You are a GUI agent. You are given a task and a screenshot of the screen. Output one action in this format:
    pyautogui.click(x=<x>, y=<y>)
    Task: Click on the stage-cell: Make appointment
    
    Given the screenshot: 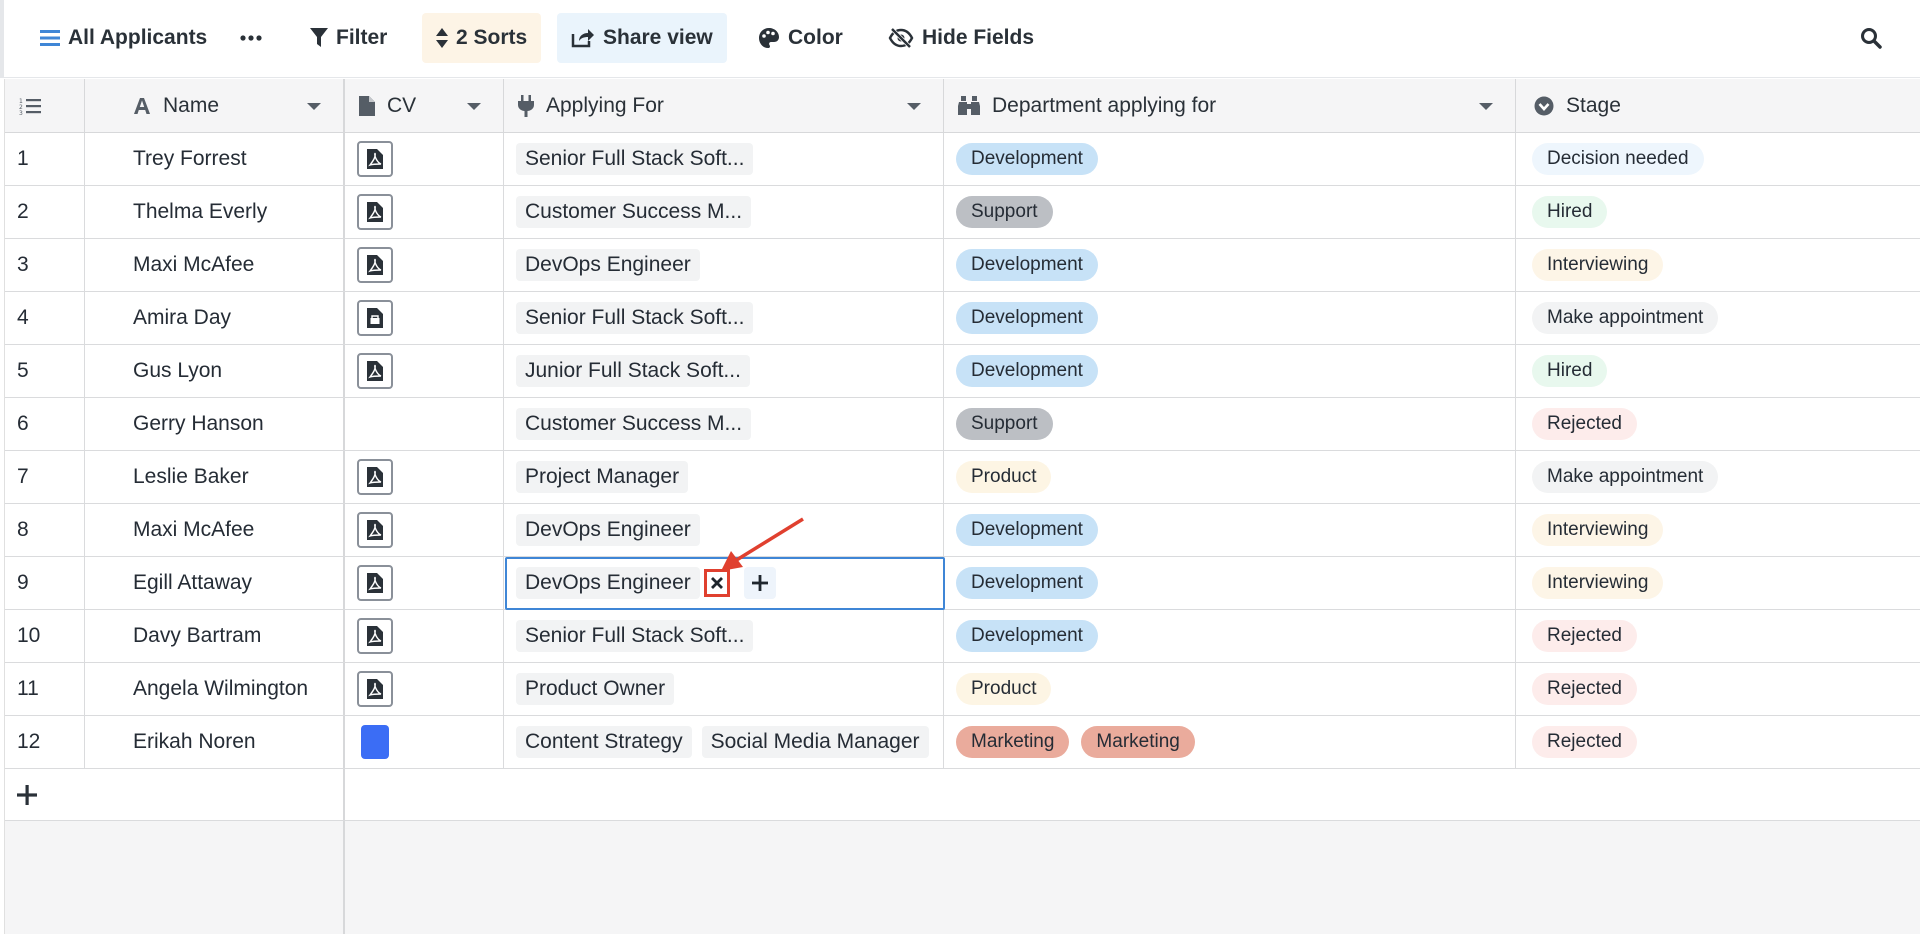 What is the action you would take?
    pyautogui.click(x=1718, y=477)
    